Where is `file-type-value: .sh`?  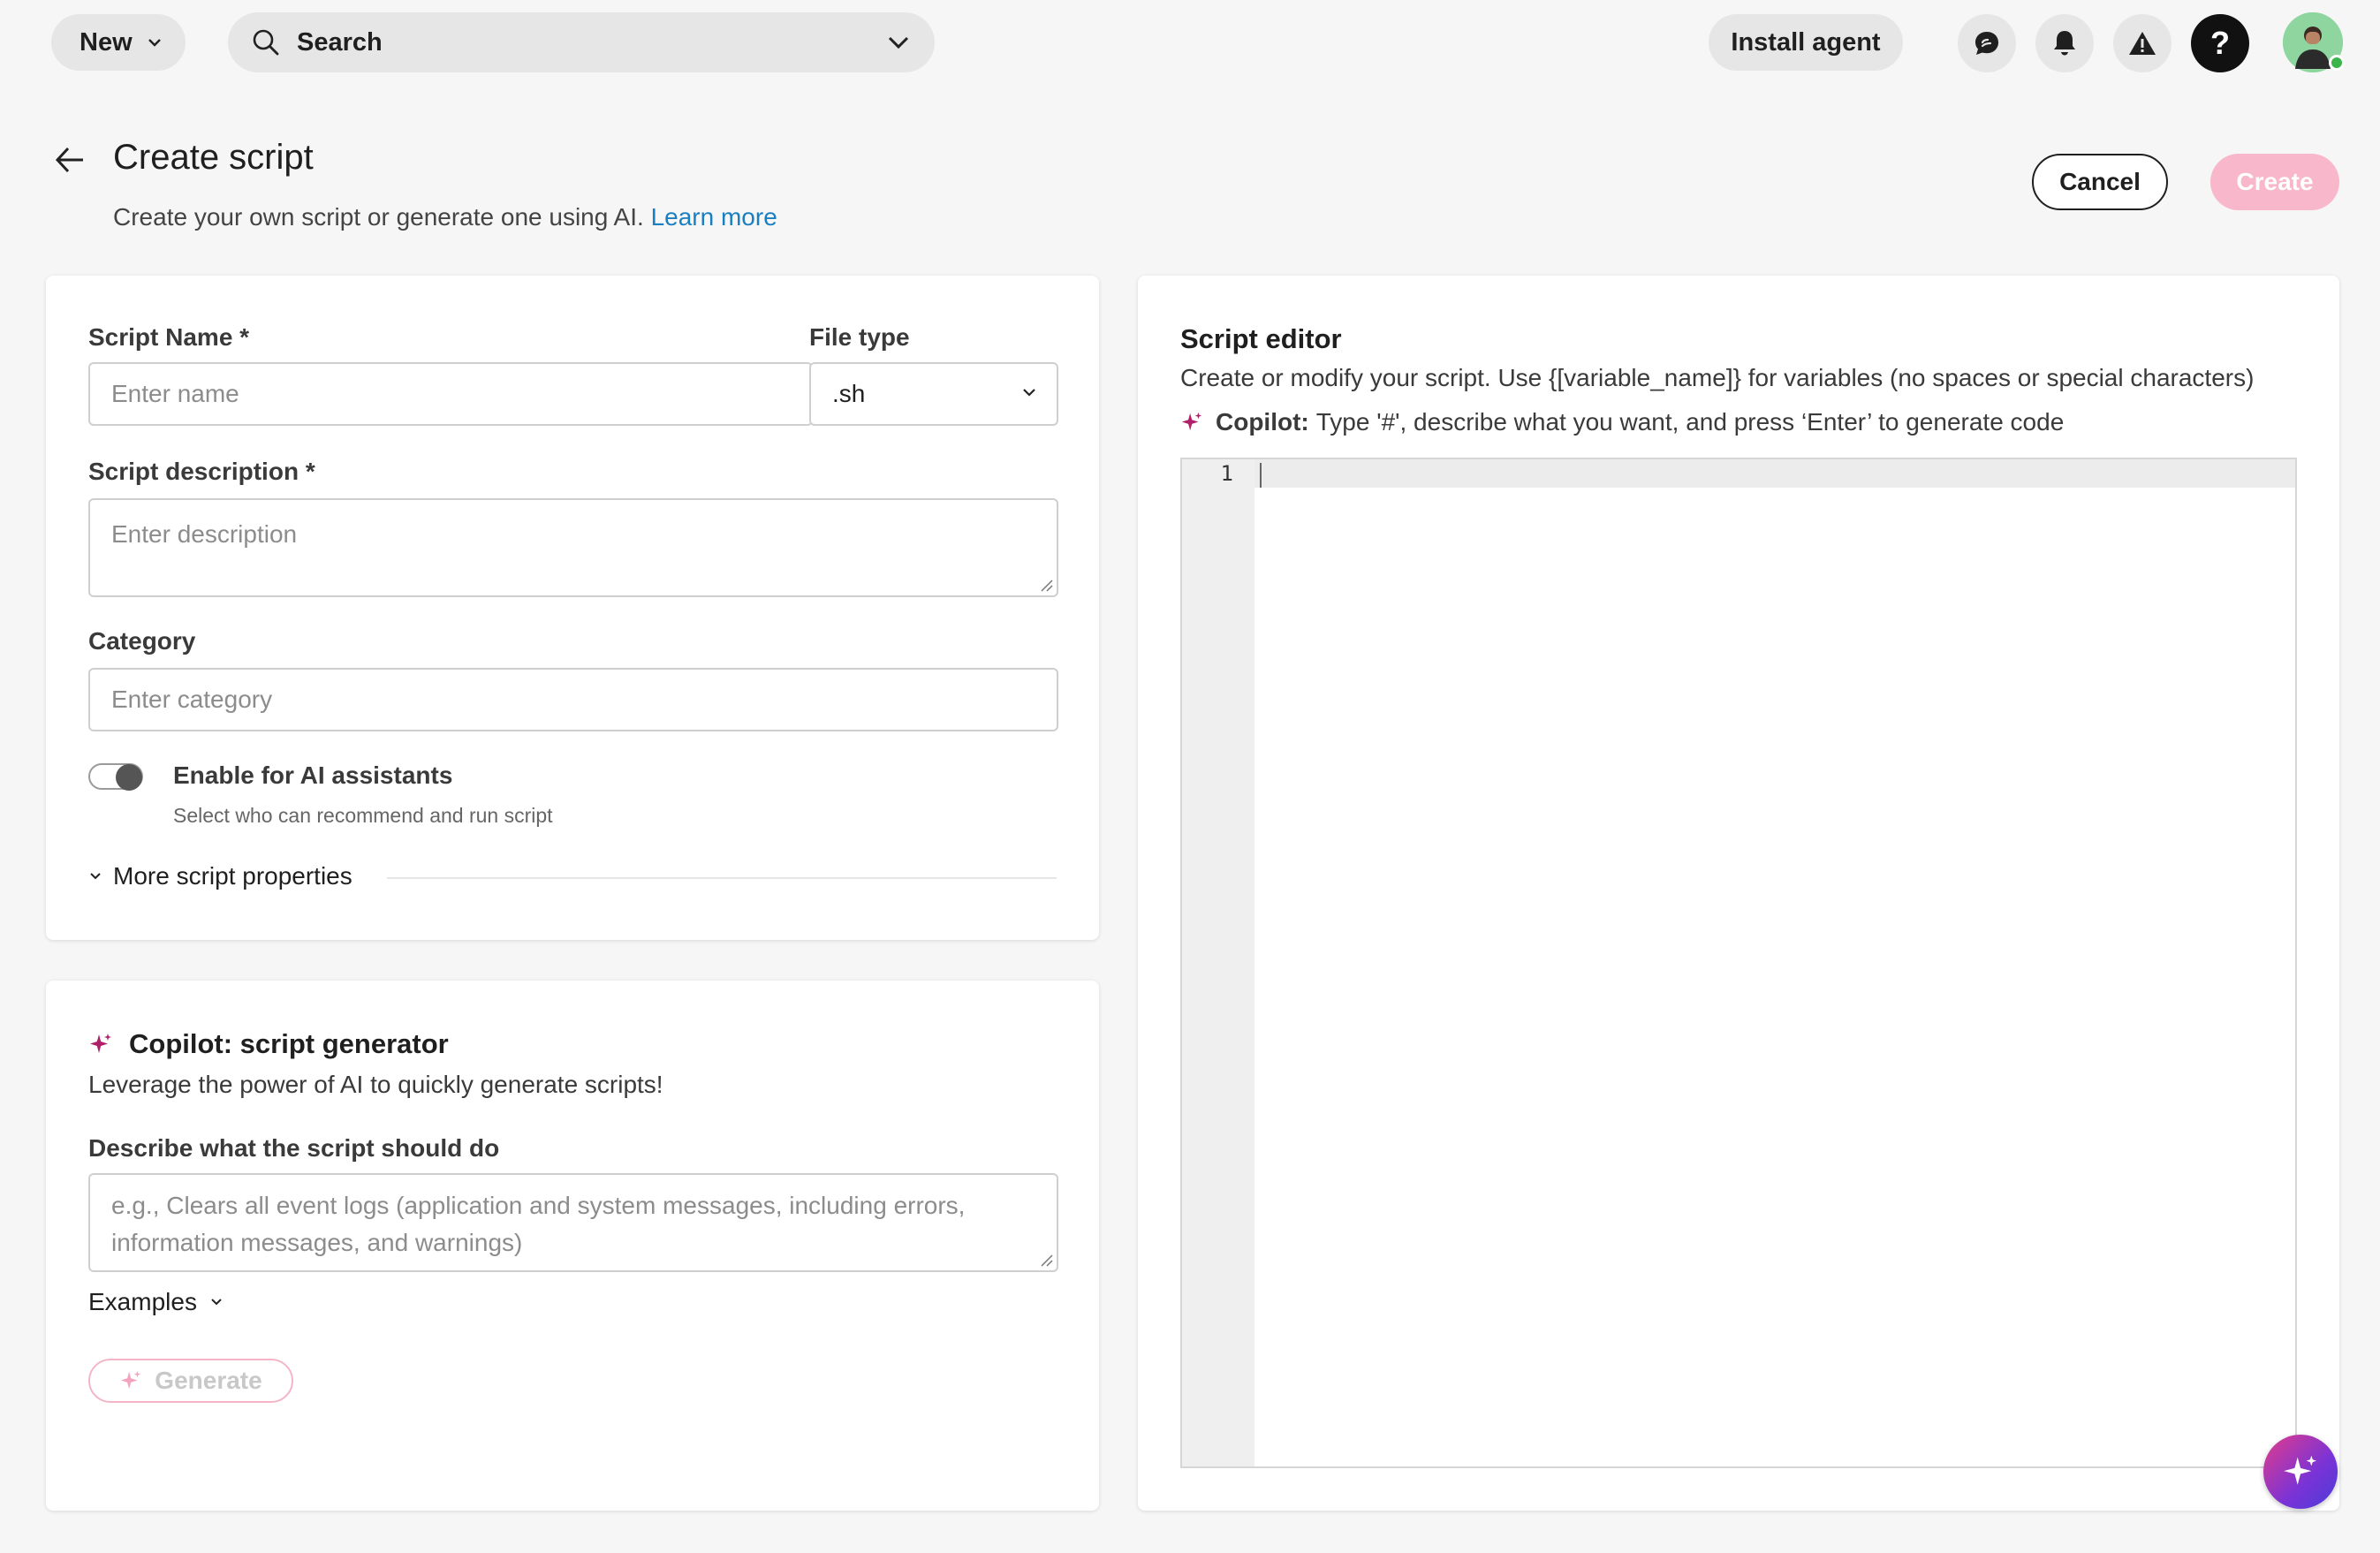
file-type-value: .sh is located at coordinates (849, 393).